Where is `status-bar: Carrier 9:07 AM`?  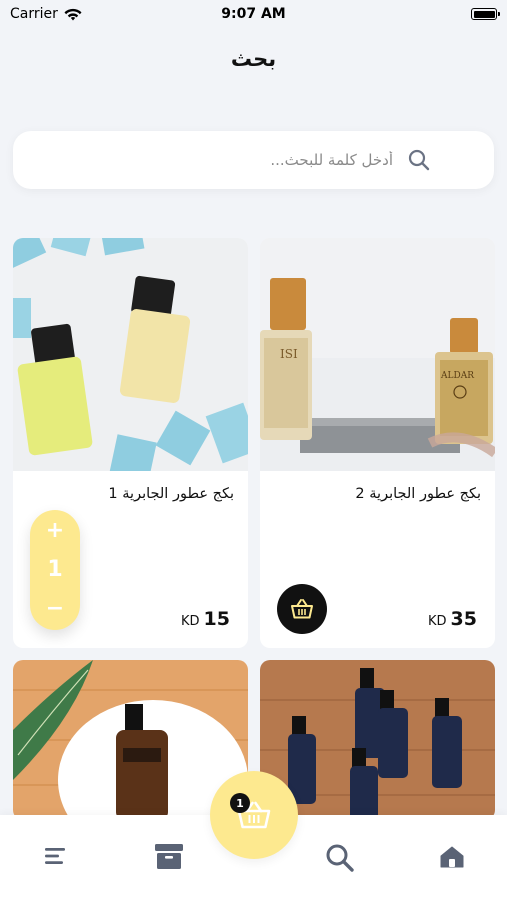
status-bar: Carrier 9:07 AM is located at coordinates (253, 14).